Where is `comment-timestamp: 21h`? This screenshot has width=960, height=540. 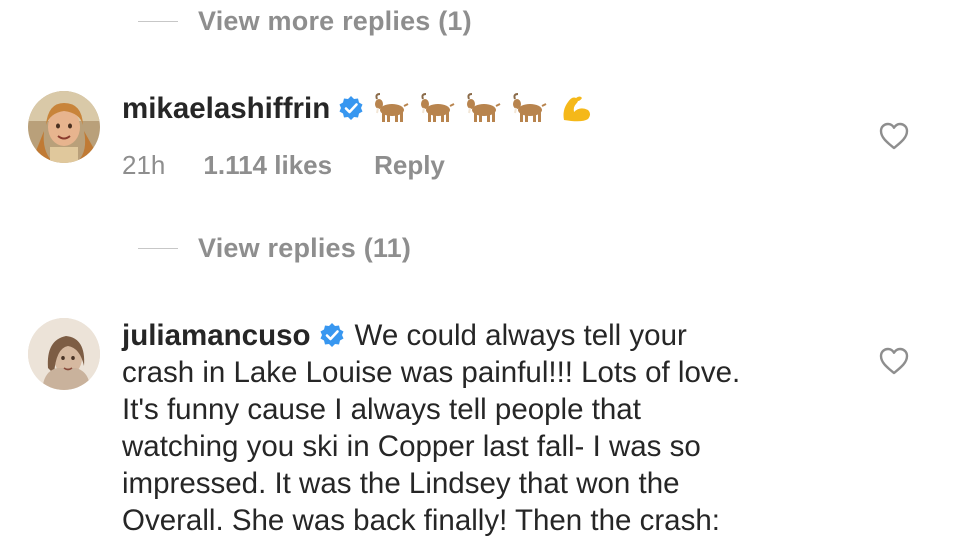
comment-timestamp: 21h is located at coordinates (144, 165).